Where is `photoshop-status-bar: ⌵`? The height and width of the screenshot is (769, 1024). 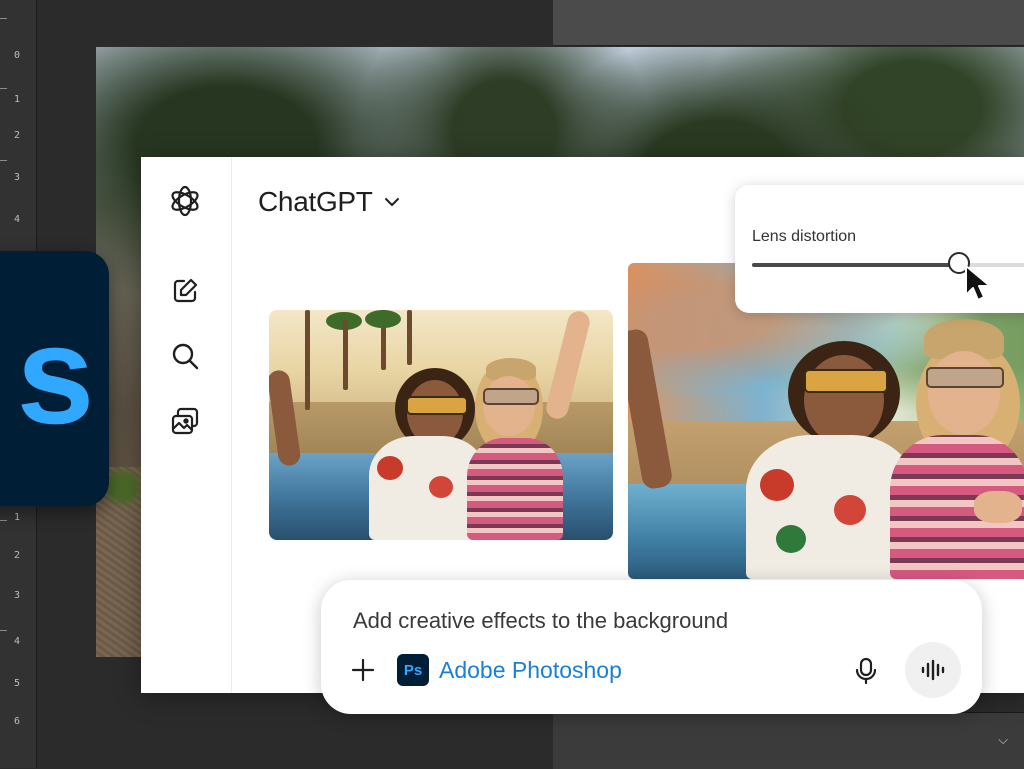
photoshop-status-bar: ⌵ is located at coordinates (788, 740).